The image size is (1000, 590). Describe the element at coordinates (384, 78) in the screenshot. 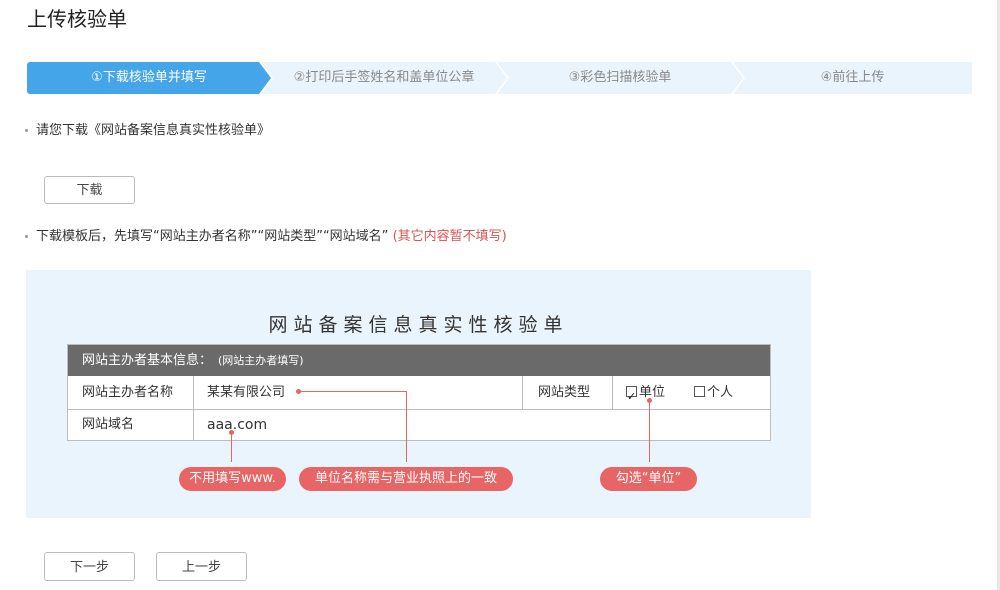

I see `step-2-sign-stamp: ②打印后手签姓名和盖单位公章` at that location.